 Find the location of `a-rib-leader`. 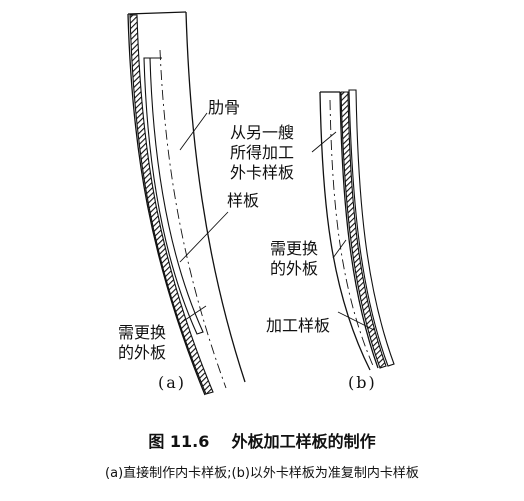

a-rib-leader is located at coordinates (193, 131).